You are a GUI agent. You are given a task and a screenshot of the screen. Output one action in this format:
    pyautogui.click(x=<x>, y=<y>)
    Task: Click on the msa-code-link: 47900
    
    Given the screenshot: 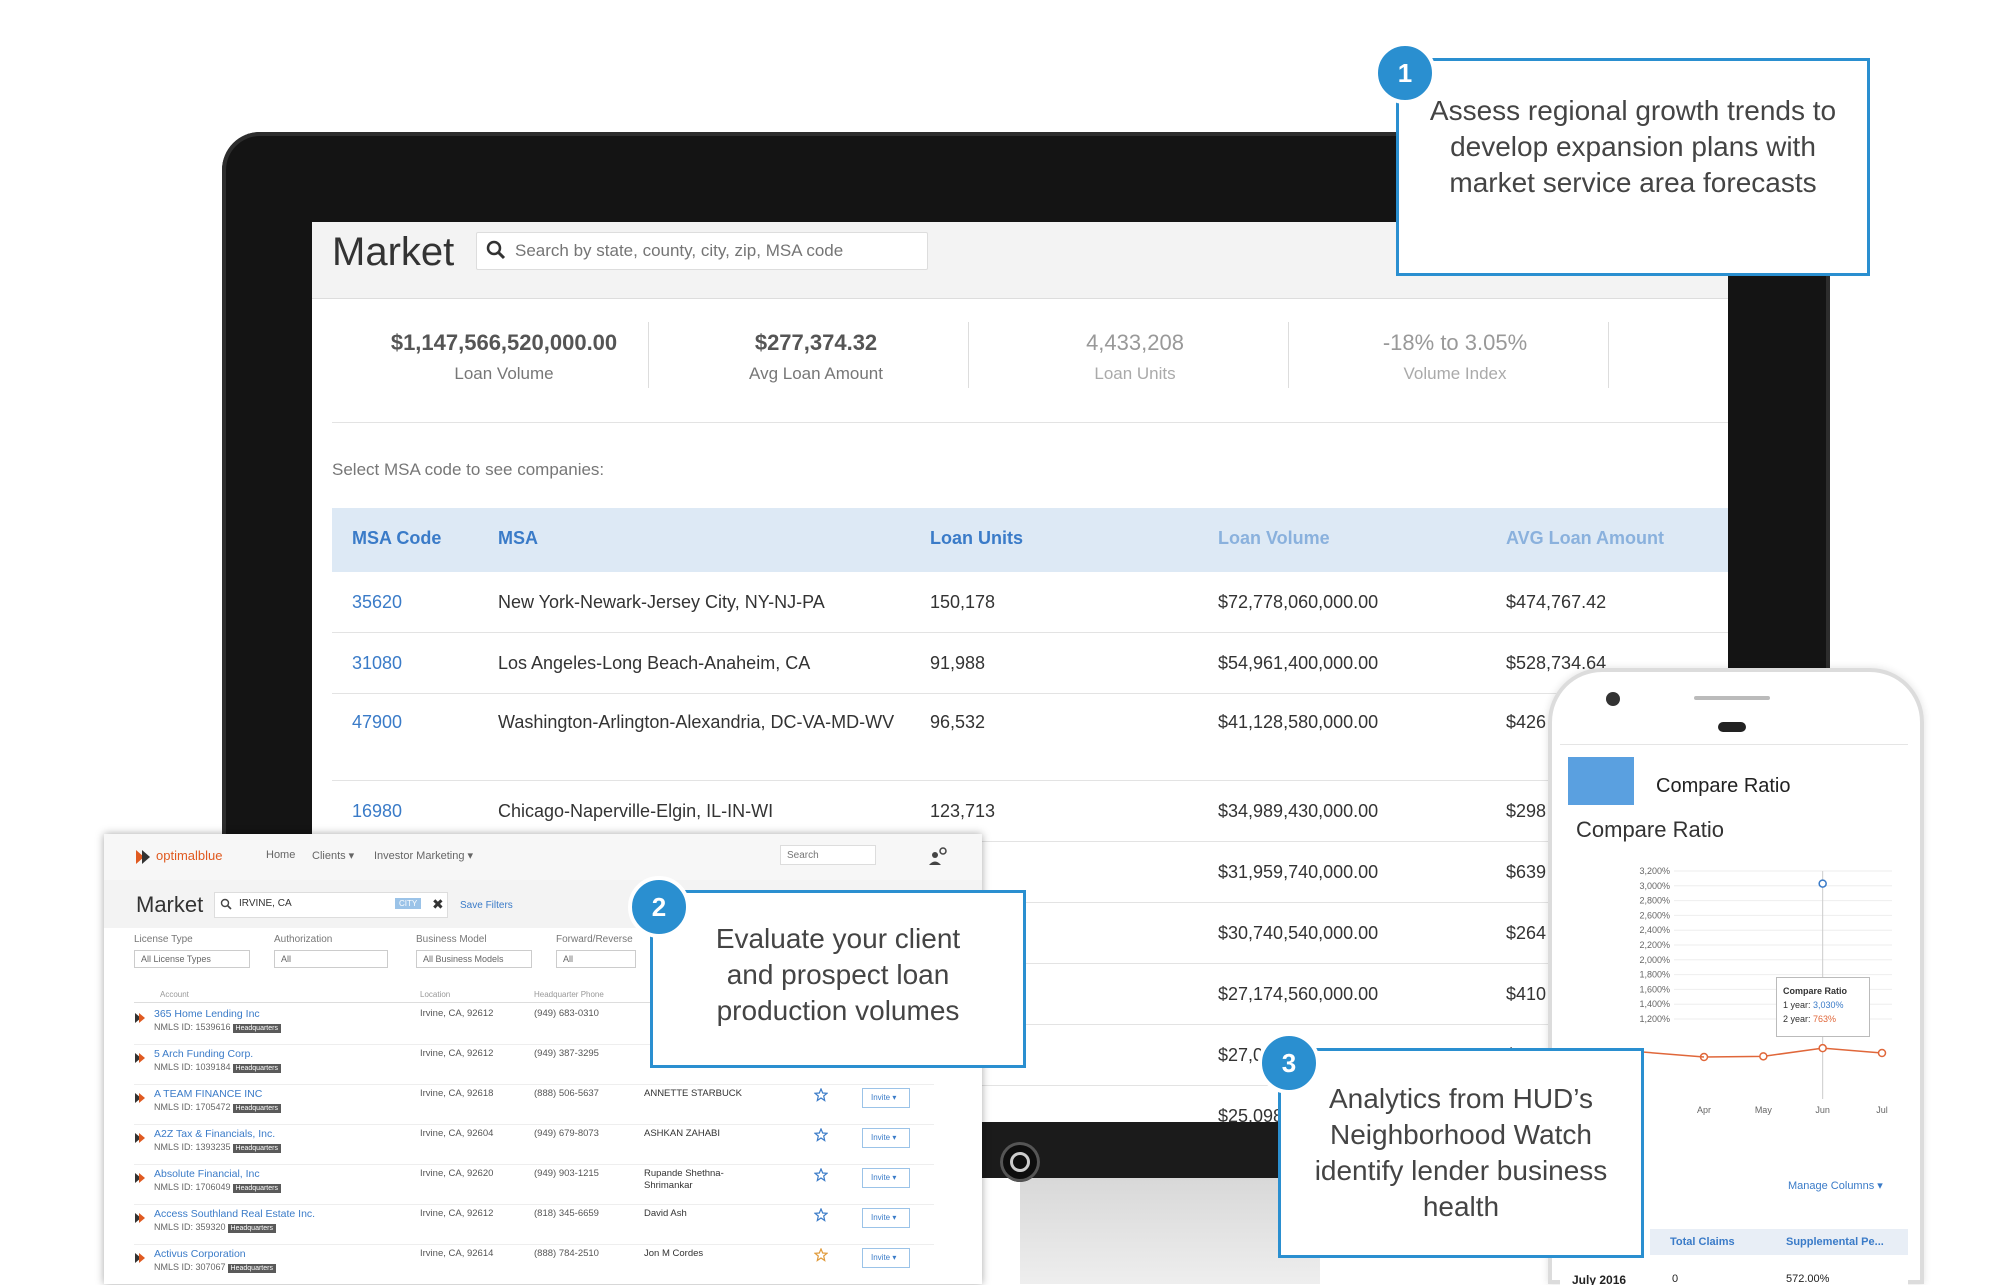 What is the action you would take?
    pyautogui.click(x=377, y=722)
    